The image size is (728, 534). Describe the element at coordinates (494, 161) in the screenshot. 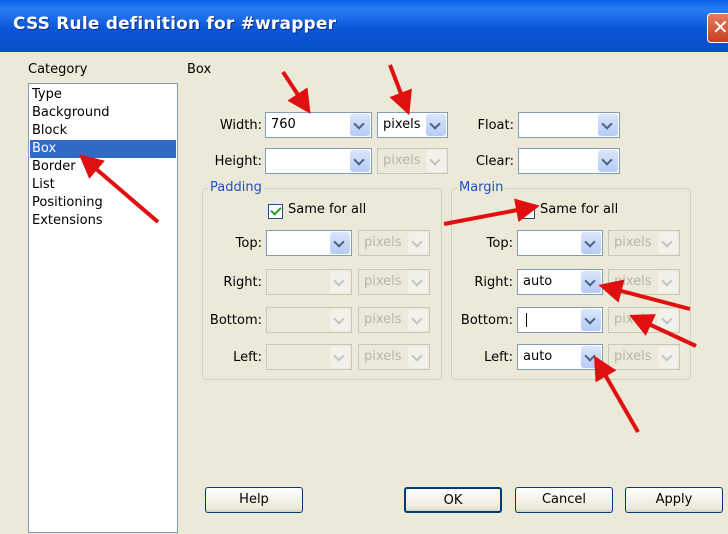

I see `clear-label: Clear:` at that location.